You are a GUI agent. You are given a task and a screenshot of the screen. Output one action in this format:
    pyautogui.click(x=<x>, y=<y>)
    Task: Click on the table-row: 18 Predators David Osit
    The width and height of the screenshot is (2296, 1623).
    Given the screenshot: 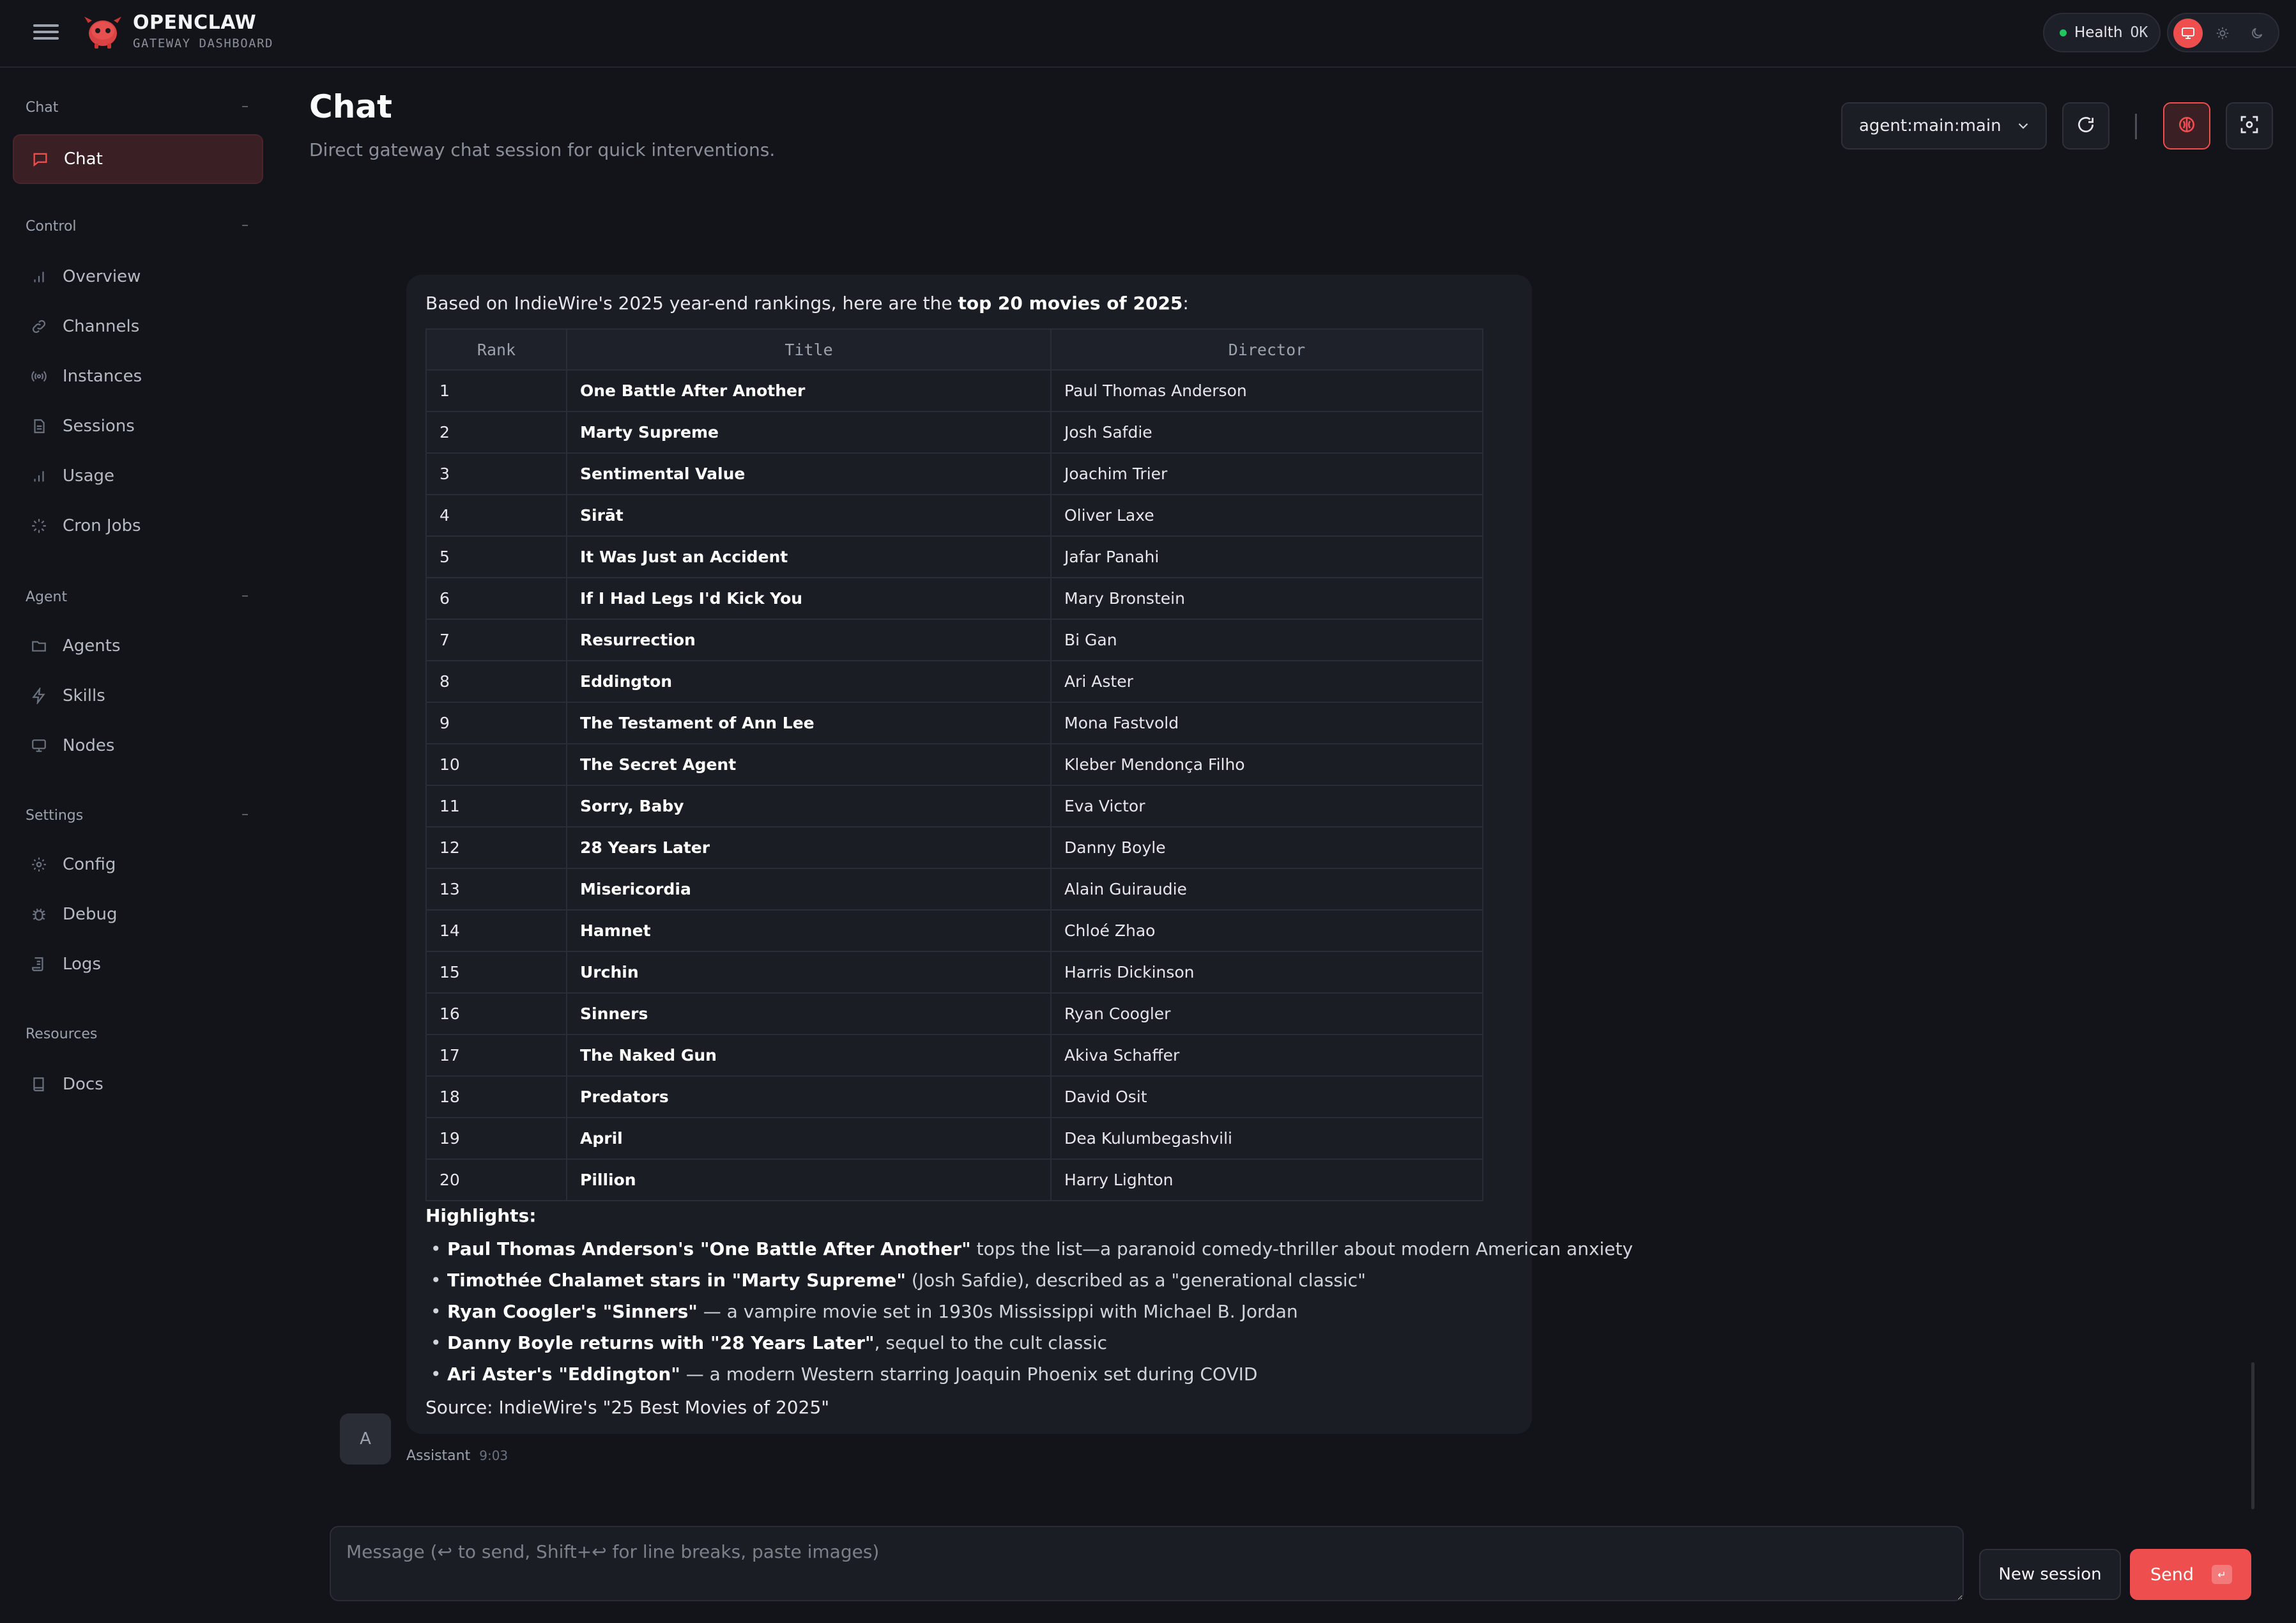 What is the action you would take?
    pyautogui.click(x=954, y=1096)
    